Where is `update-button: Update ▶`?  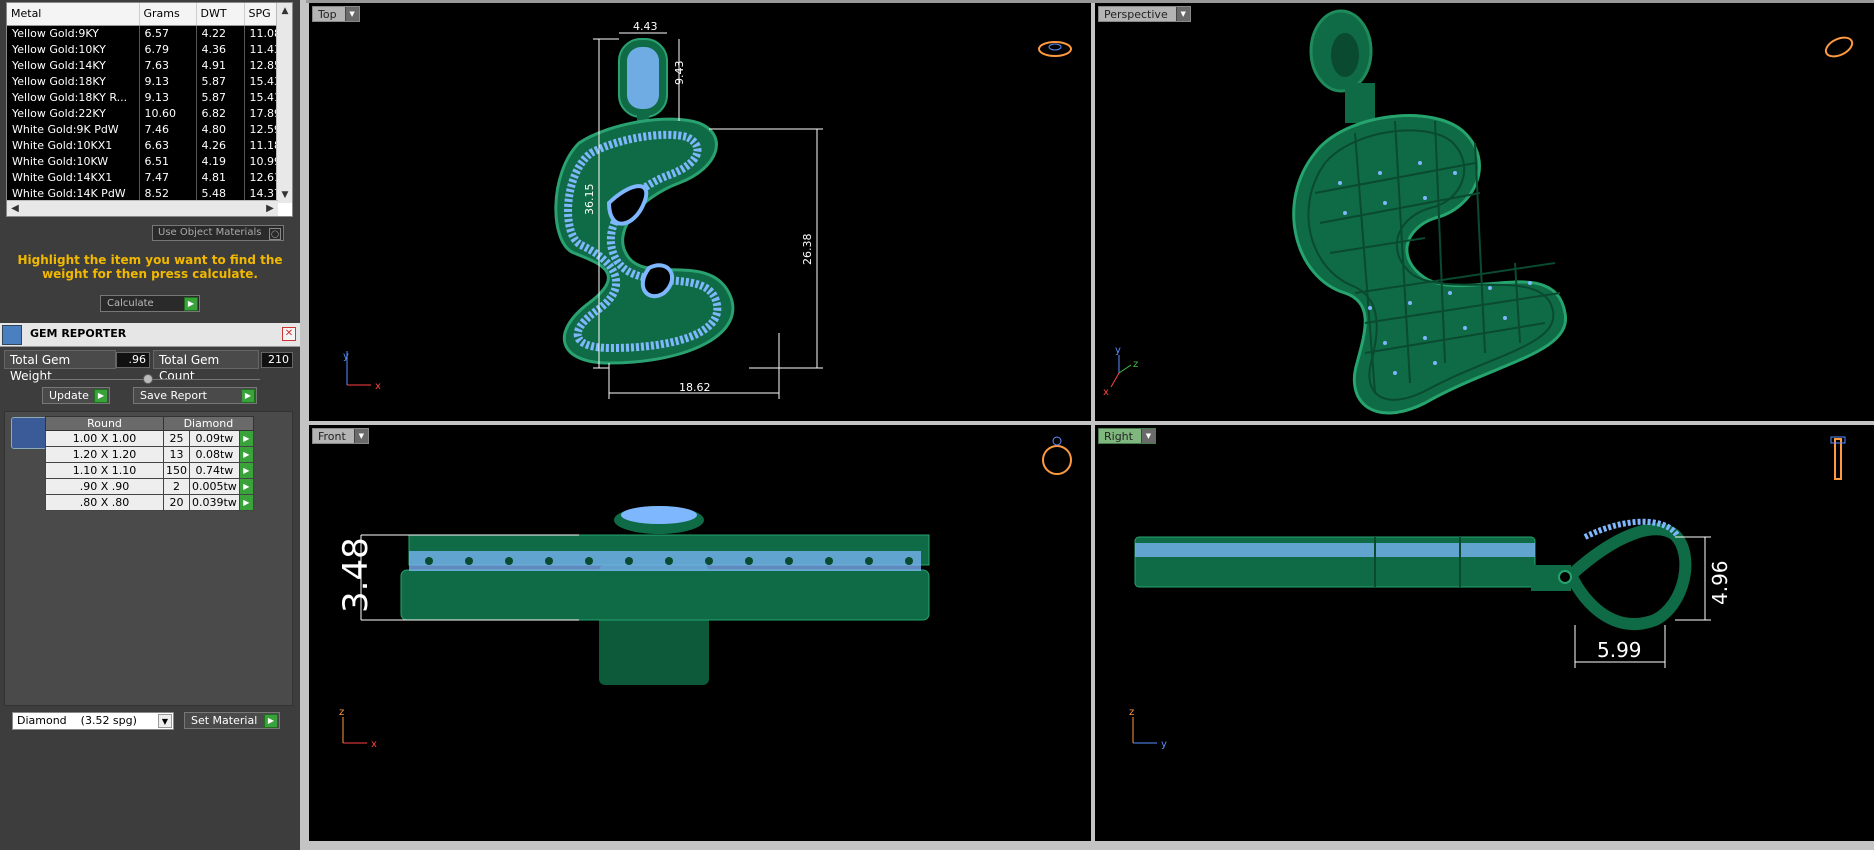 update-button: Update ▶ is located at coordinates (76, 395).